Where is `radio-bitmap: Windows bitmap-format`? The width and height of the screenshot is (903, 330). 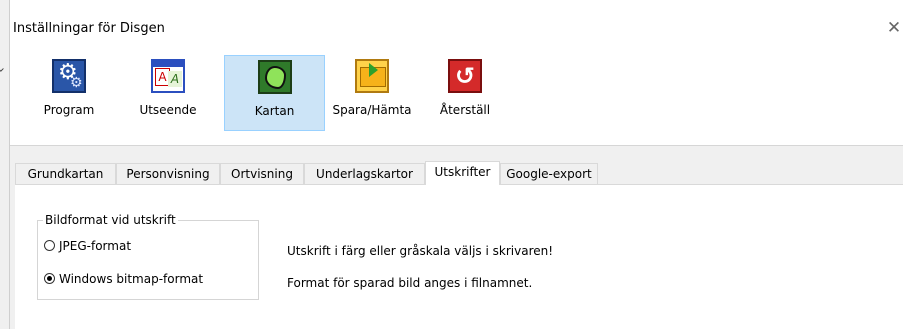 radio-bitmap: Windows bitmap-format is located at coordinates (123, 279).